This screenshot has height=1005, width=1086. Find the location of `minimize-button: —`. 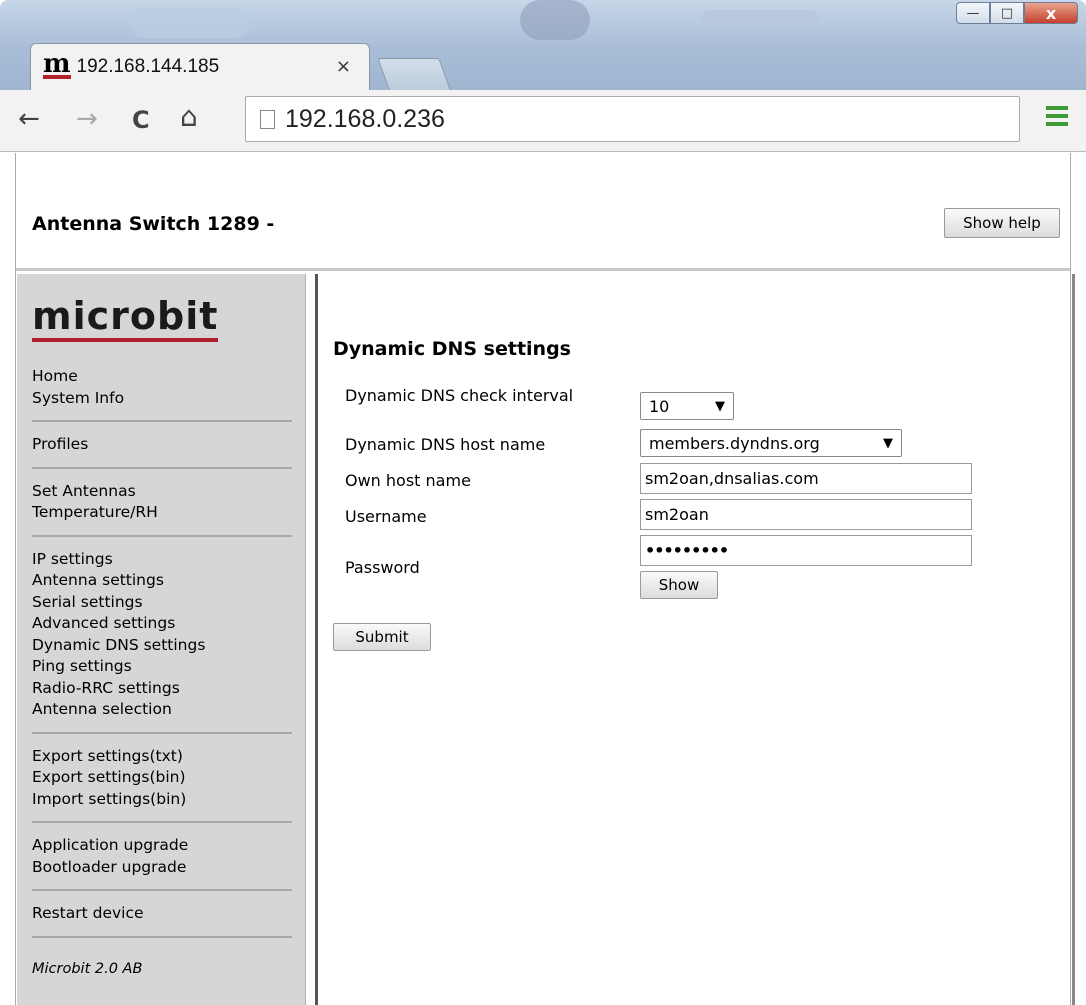

minimize-button: — is located at coordinates (973, 13).